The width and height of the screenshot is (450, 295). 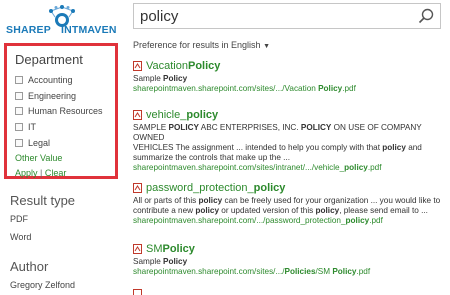 I want to click on refiner-option: Legal, so click(x=32, y=143).